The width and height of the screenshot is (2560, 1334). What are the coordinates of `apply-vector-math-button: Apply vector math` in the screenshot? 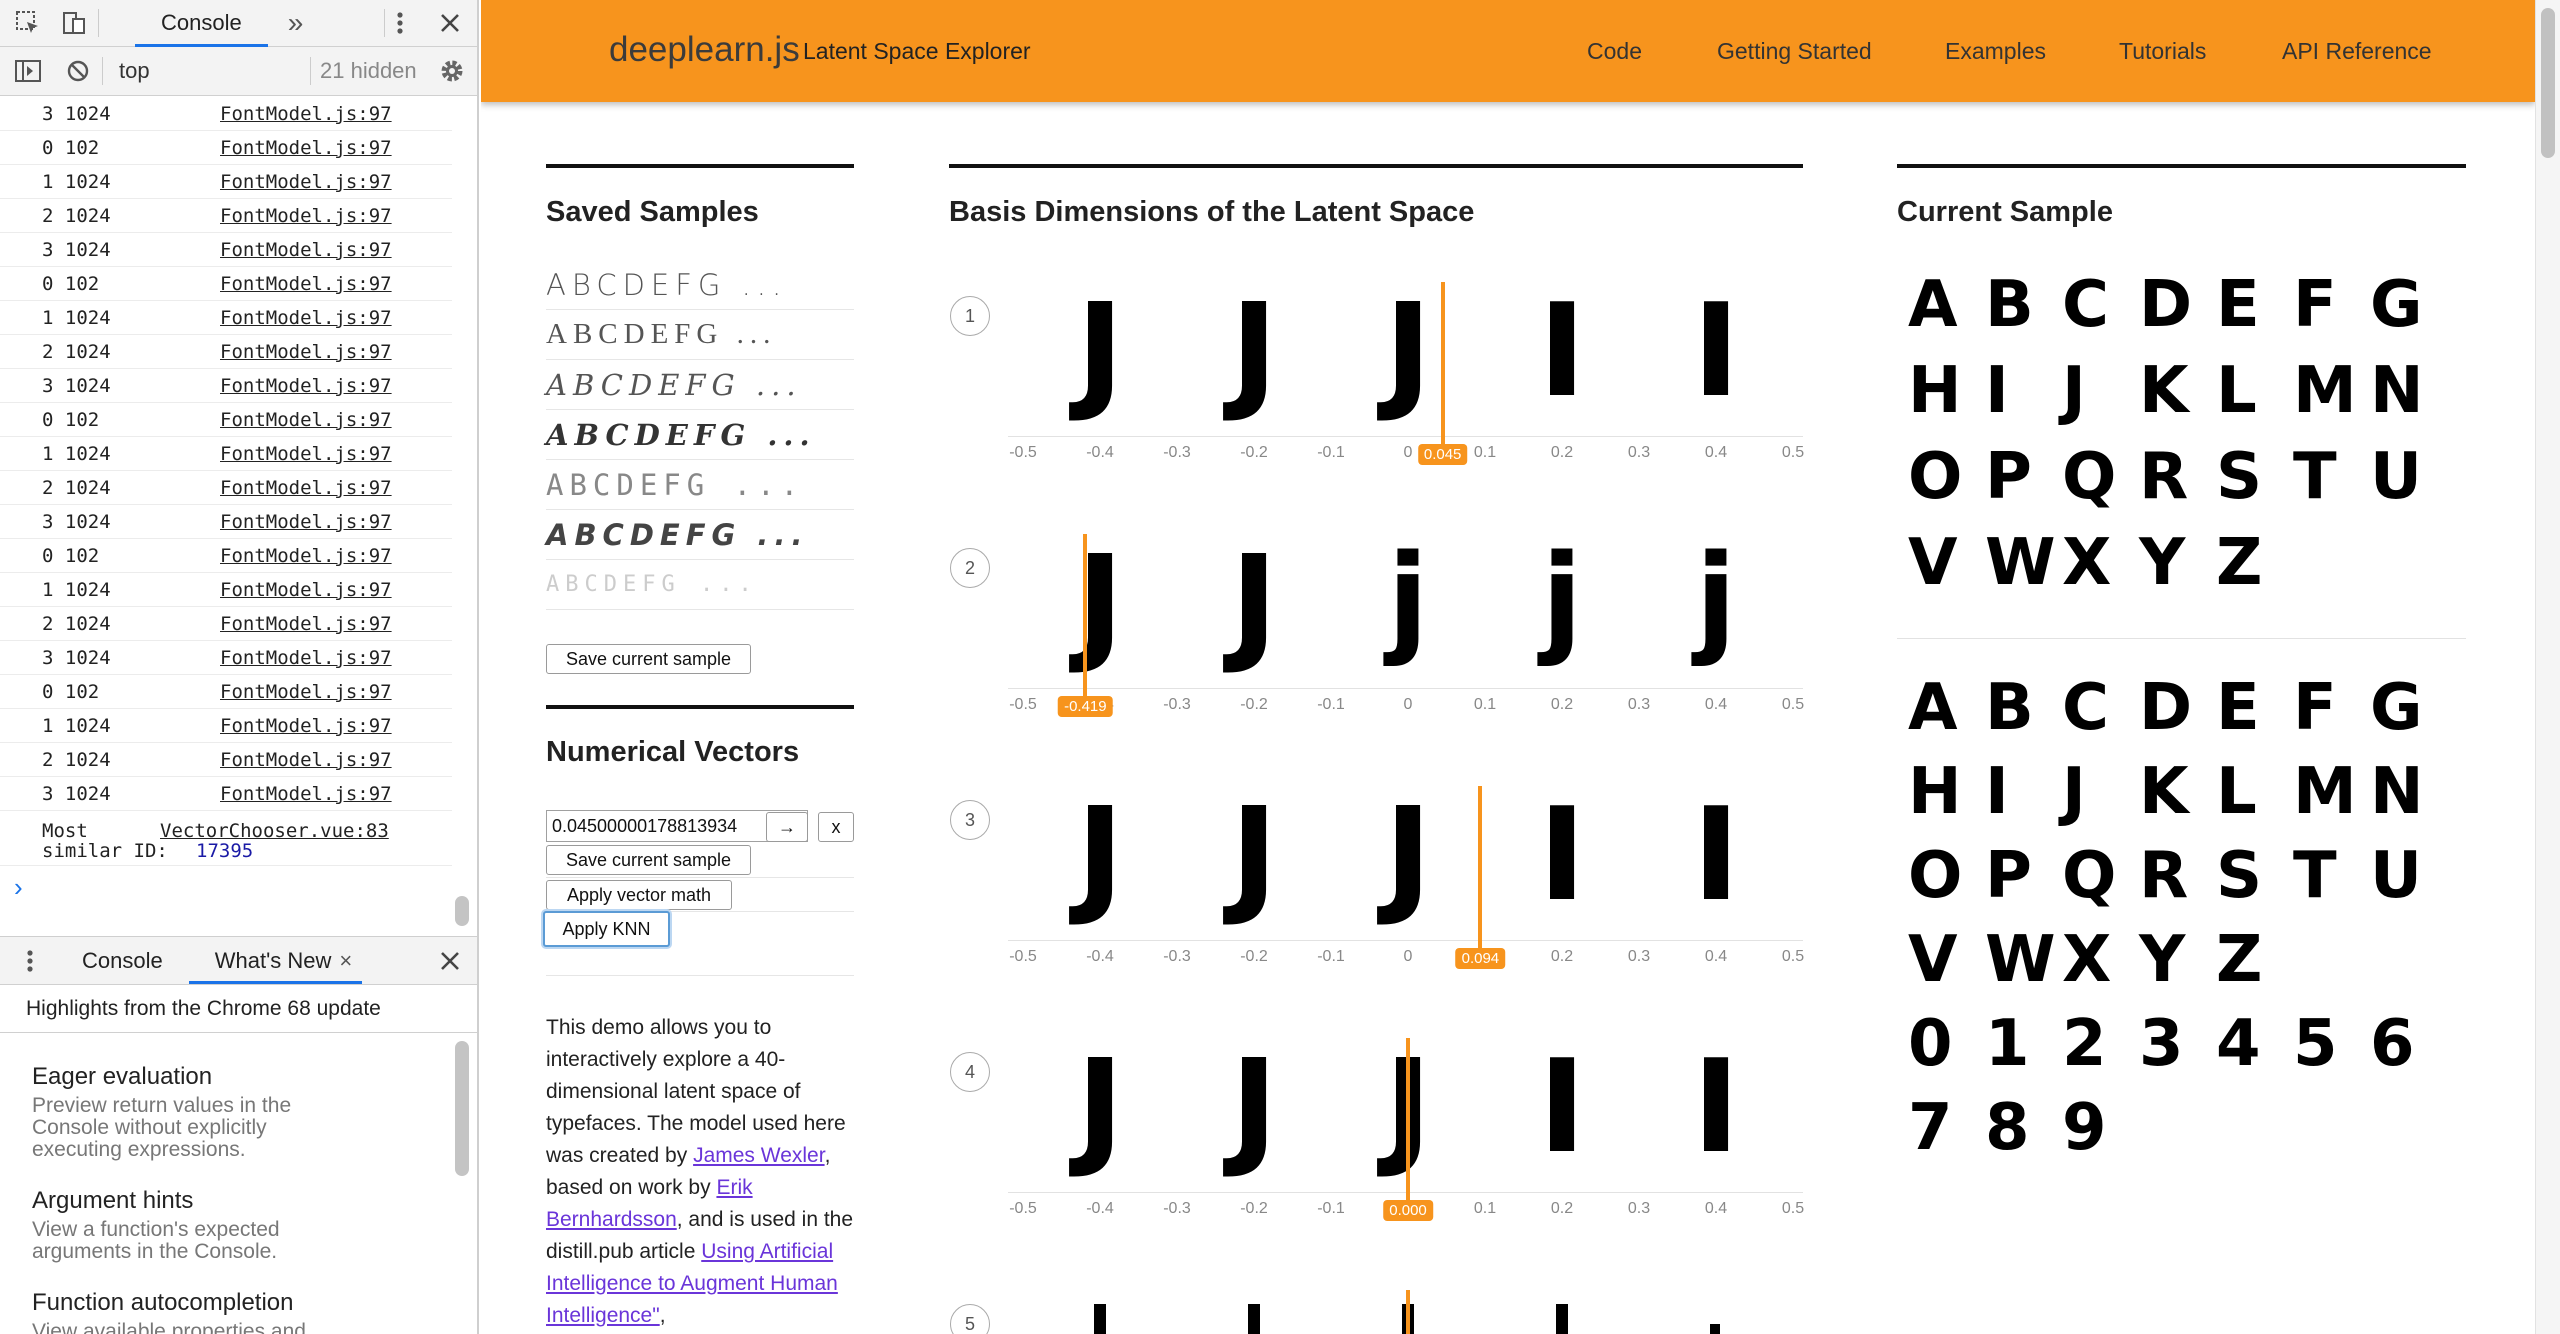 It's located at (639, 895).